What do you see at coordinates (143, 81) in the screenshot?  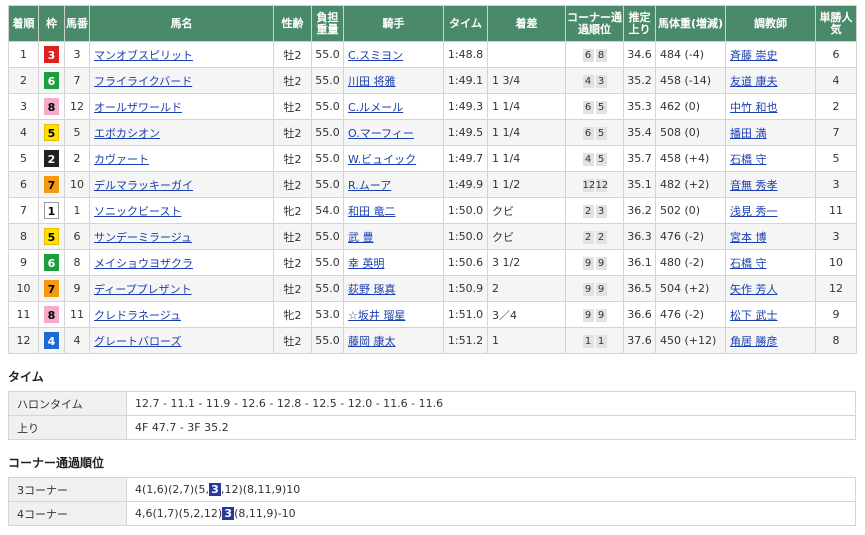 I see `horse-name-link: フライライクバード` at bounding box center [143, 81].